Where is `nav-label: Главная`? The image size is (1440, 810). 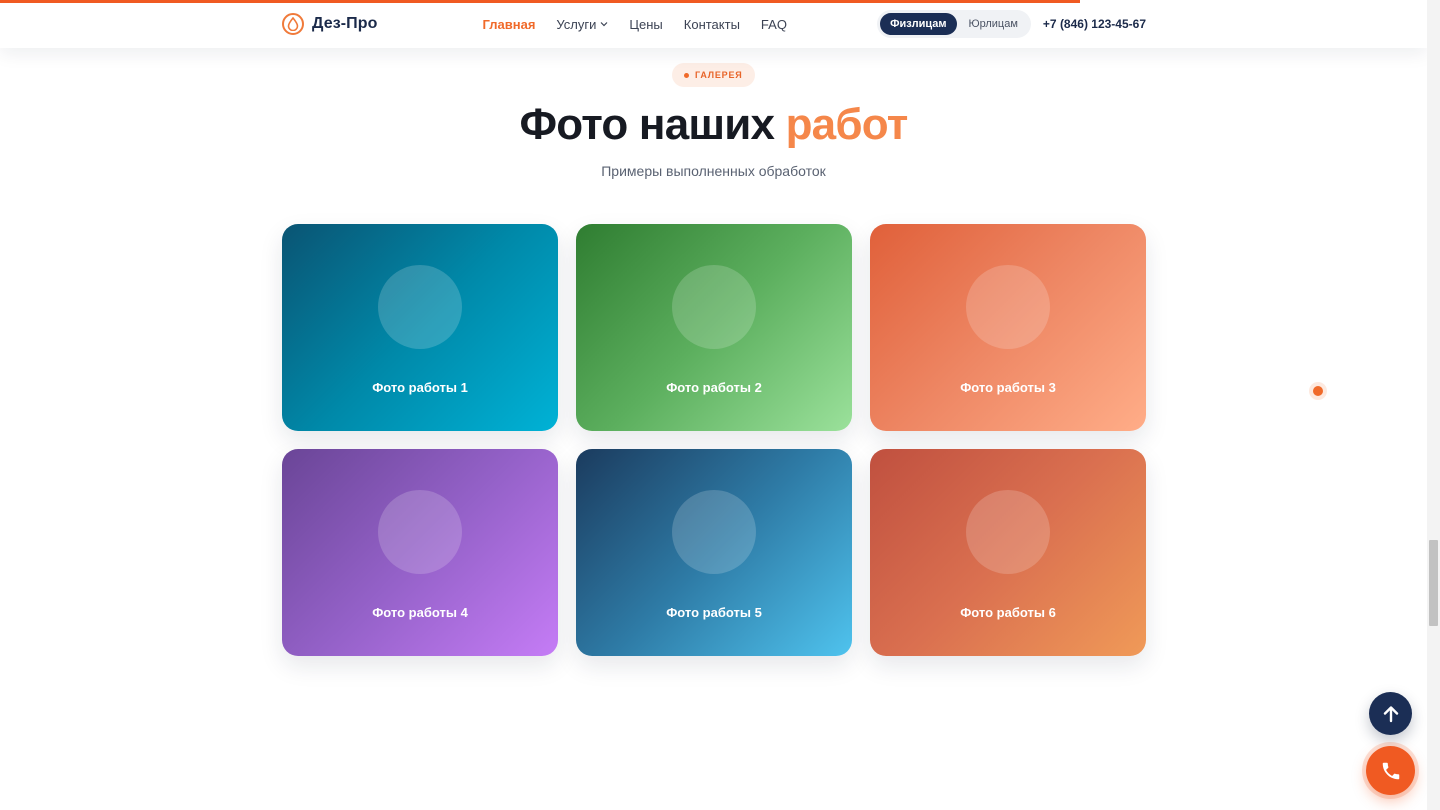
nav-label: Главная is located at coordinates (509, 24).